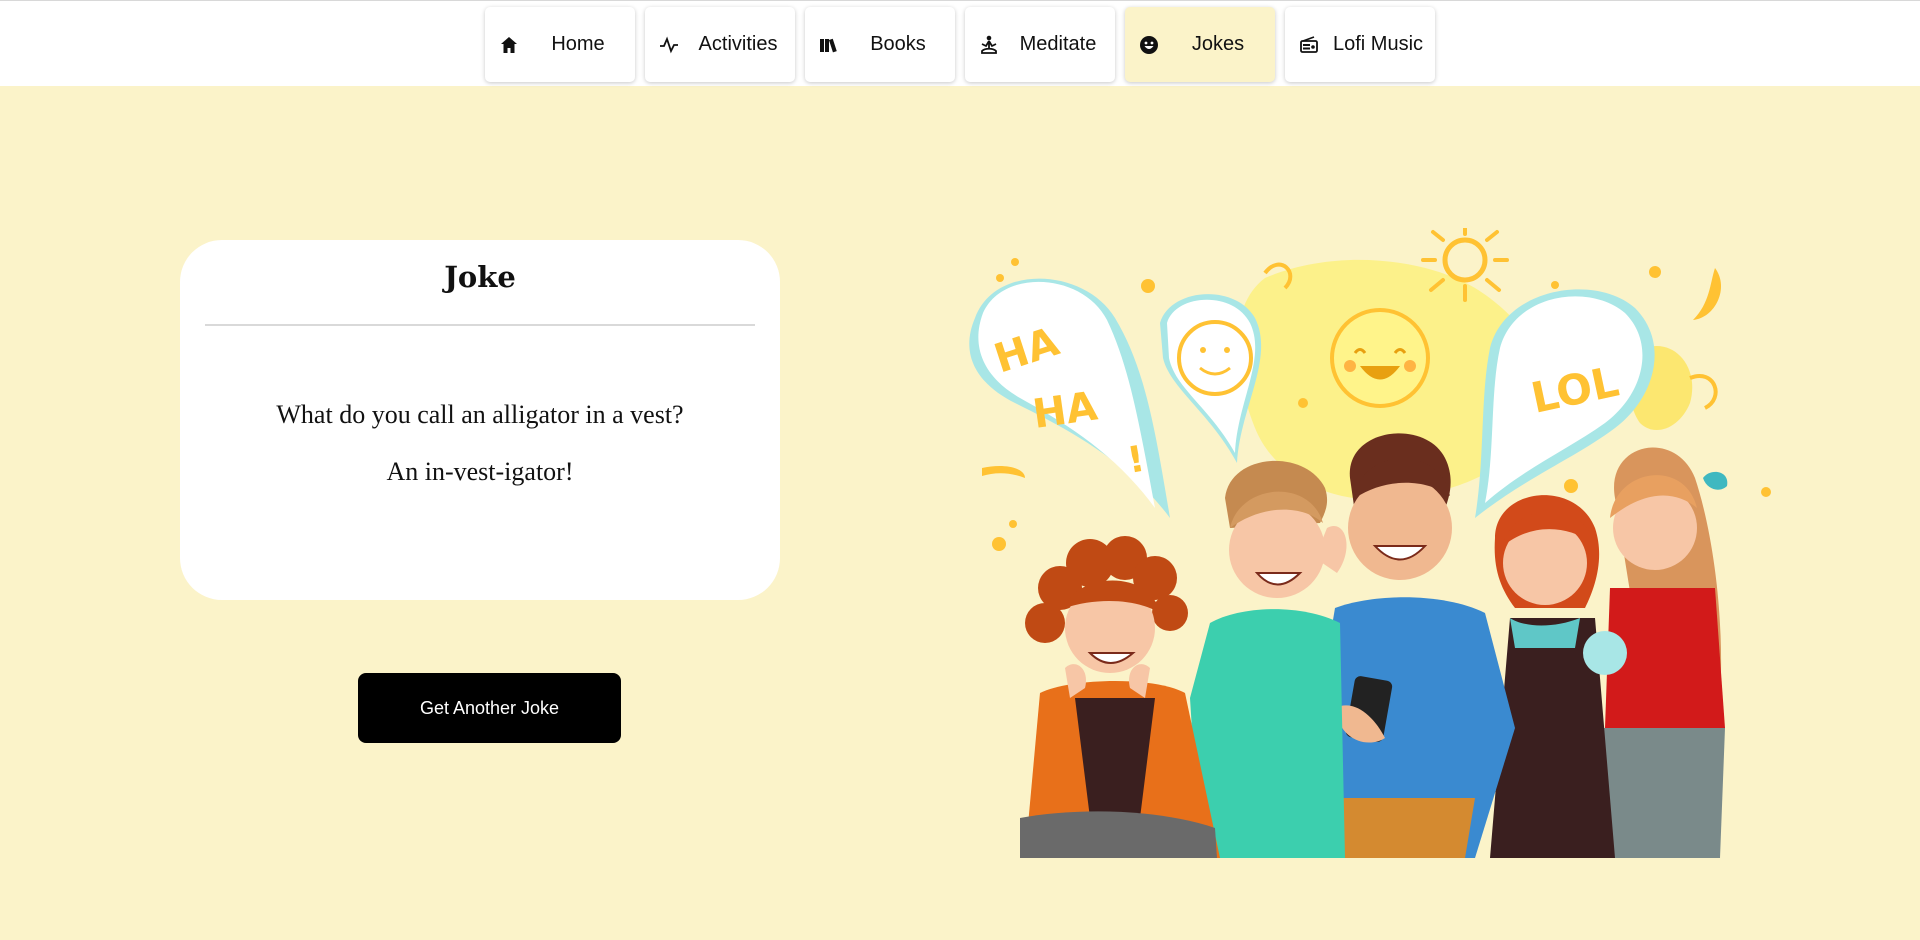 This screenshot has width=1920, height=940. What do you see at coordinates (480, 277) in the screenshot?
I see `joke-title: Joke` at bounding box center [480, 277].